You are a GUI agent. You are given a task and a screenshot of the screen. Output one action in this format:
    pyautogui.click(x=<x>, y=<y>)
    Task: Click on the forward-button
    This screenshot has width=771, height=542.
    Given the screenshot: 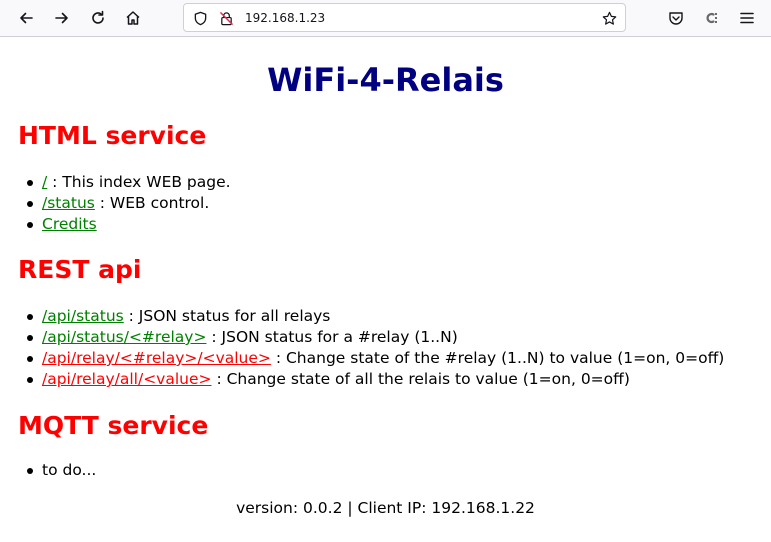 What is the action you would take?
    pyautogui.click(x=62, y=18)
    